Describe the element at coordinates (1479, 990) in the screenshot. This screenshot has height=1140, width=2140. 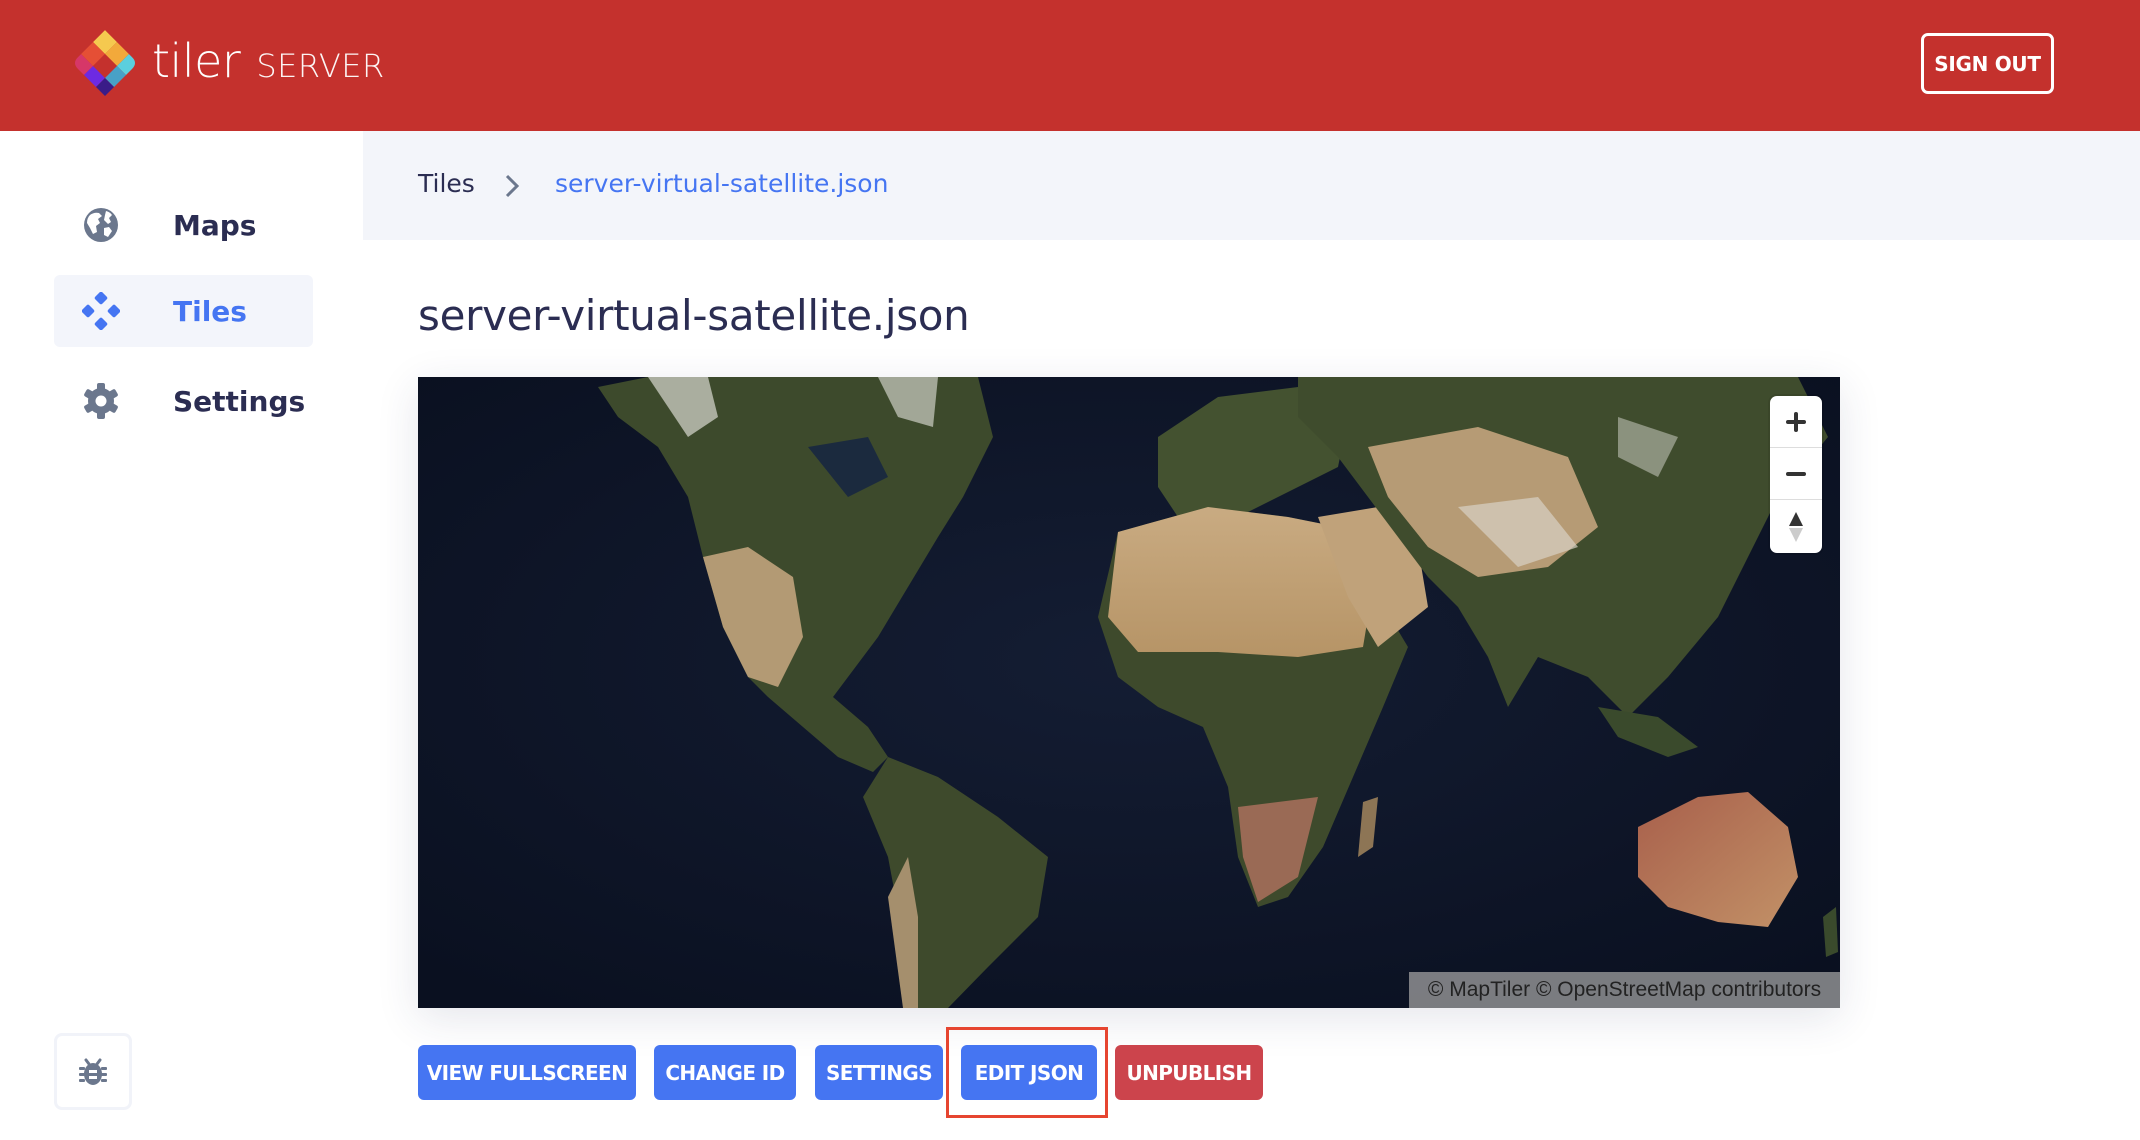
I see `maptiler-attribution-link: © MapTiler` at that location.